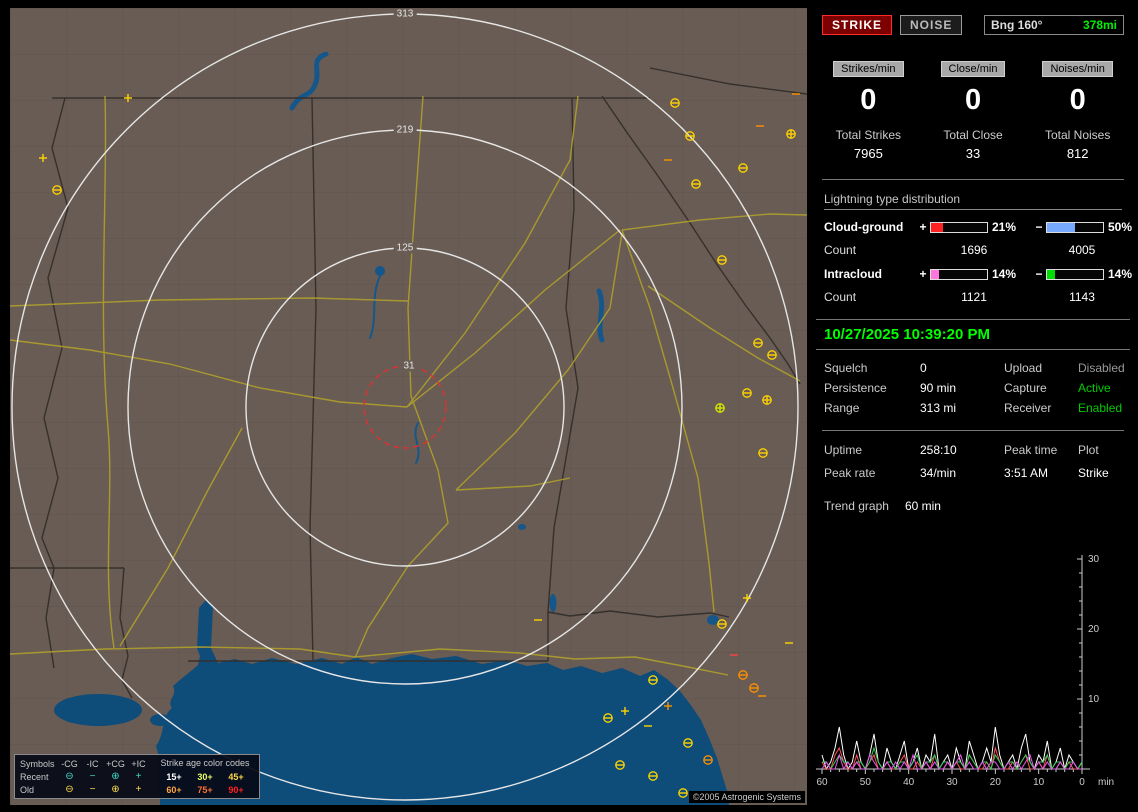 This screenshot has height=812, width=1138. I want to click on legend-col-pos-cg: +CG, so click(115, 763).